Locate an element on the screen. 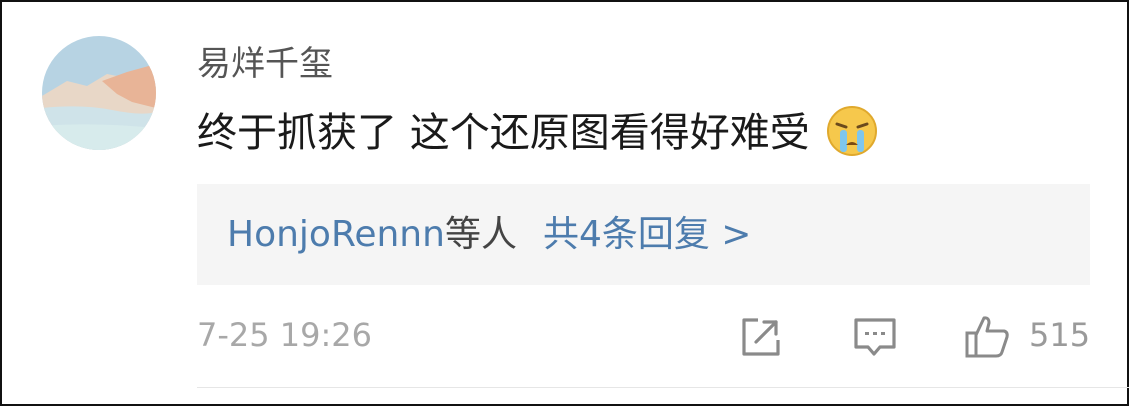  divider is located at coordinates (663, 387).